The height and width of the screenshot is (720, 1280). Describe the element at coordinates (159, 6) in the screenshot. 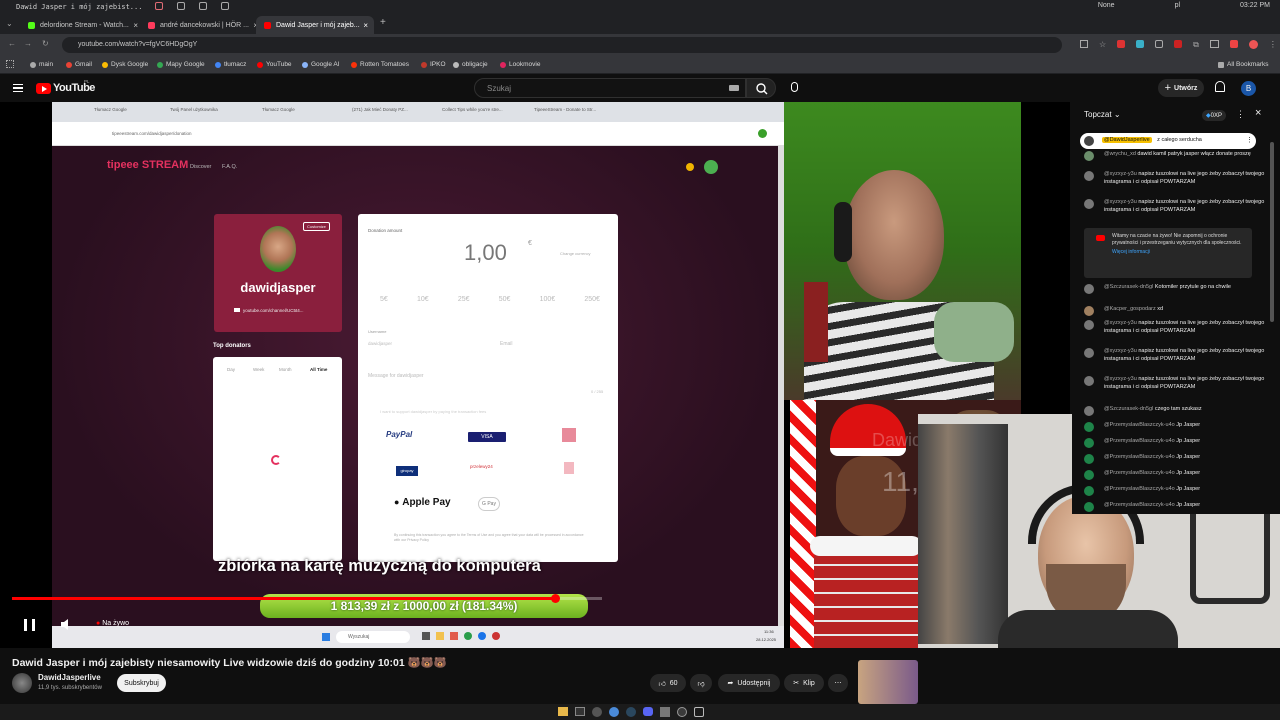

I see `record-icon` at that location.